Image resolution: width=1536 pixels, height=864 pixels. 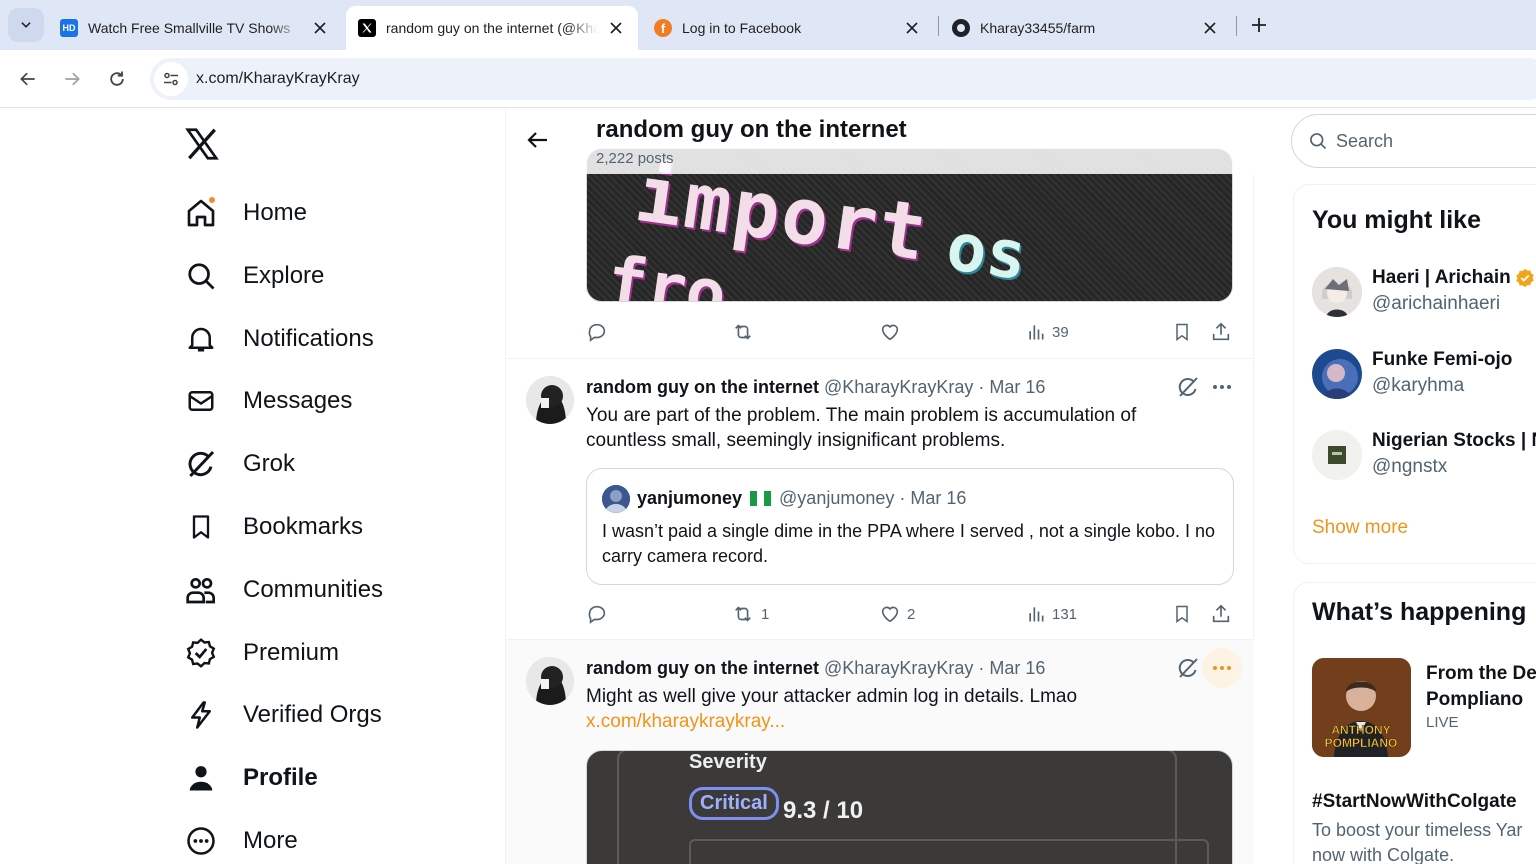 What do you see at coordinates (751, 129) in the screenshot?
I see `profile-name: random guy on the internet` at bounding box center [751, 129].